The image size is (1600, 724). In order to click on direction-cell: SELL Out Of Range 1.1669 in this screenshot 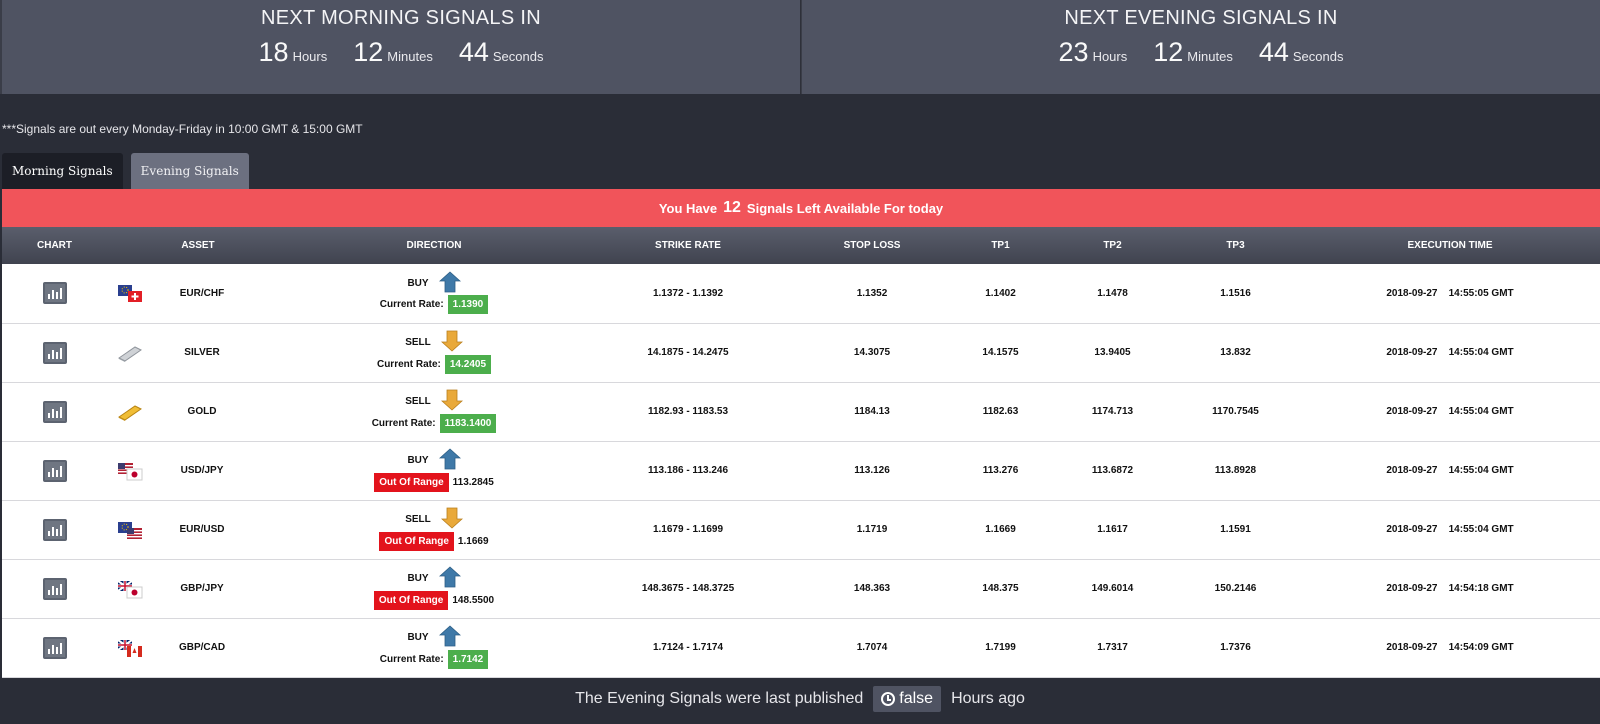, I will do `click(434, 529)`.